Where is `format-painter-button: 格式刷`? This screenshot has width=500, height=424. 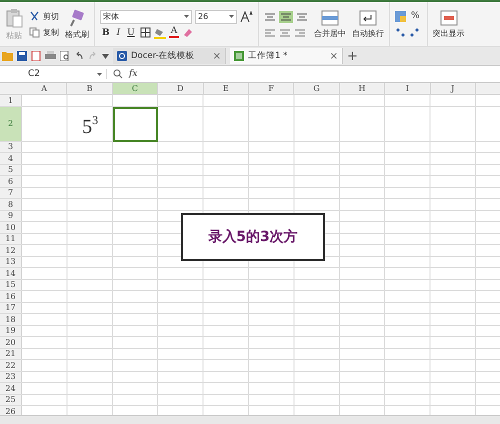
format-painter-button: 格式刷 is located at coordinates (77, 34).